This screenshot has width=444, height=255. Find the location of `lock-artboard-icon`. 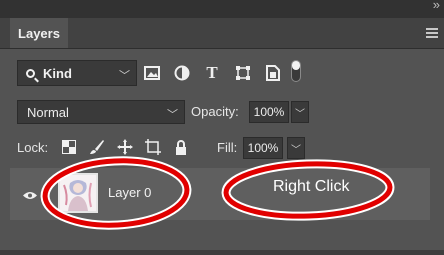

lock-artboard-icon is located at coordinates (153, 147).